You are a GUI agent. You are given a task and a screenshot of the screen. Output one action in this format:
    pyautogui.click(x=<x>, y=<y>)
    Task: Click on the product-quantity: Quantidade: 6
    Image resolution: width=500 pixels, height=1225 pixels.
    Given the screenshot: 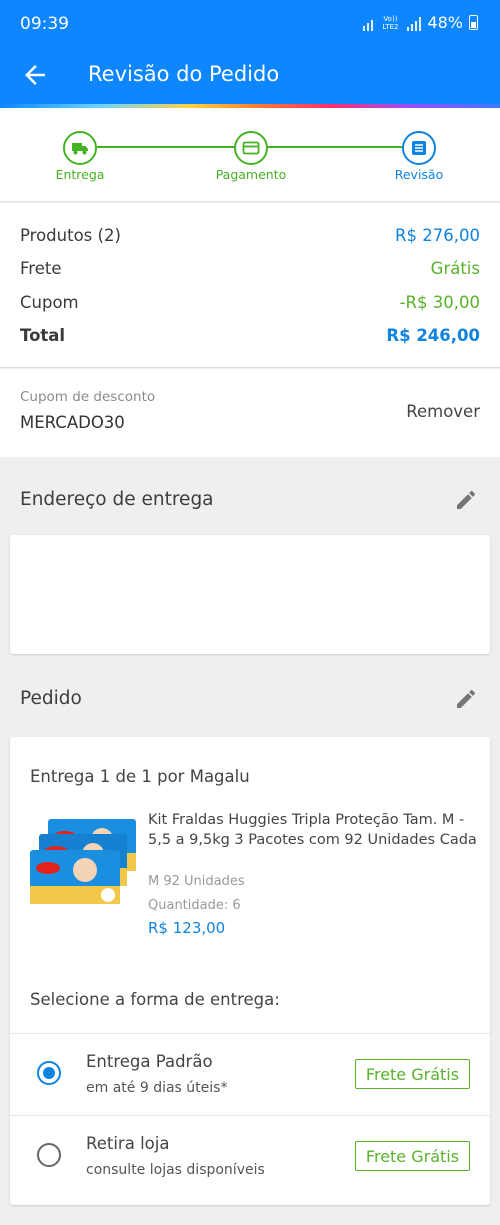 What is the action you would take?
    pyautogui.click(x=194, y=905)
    